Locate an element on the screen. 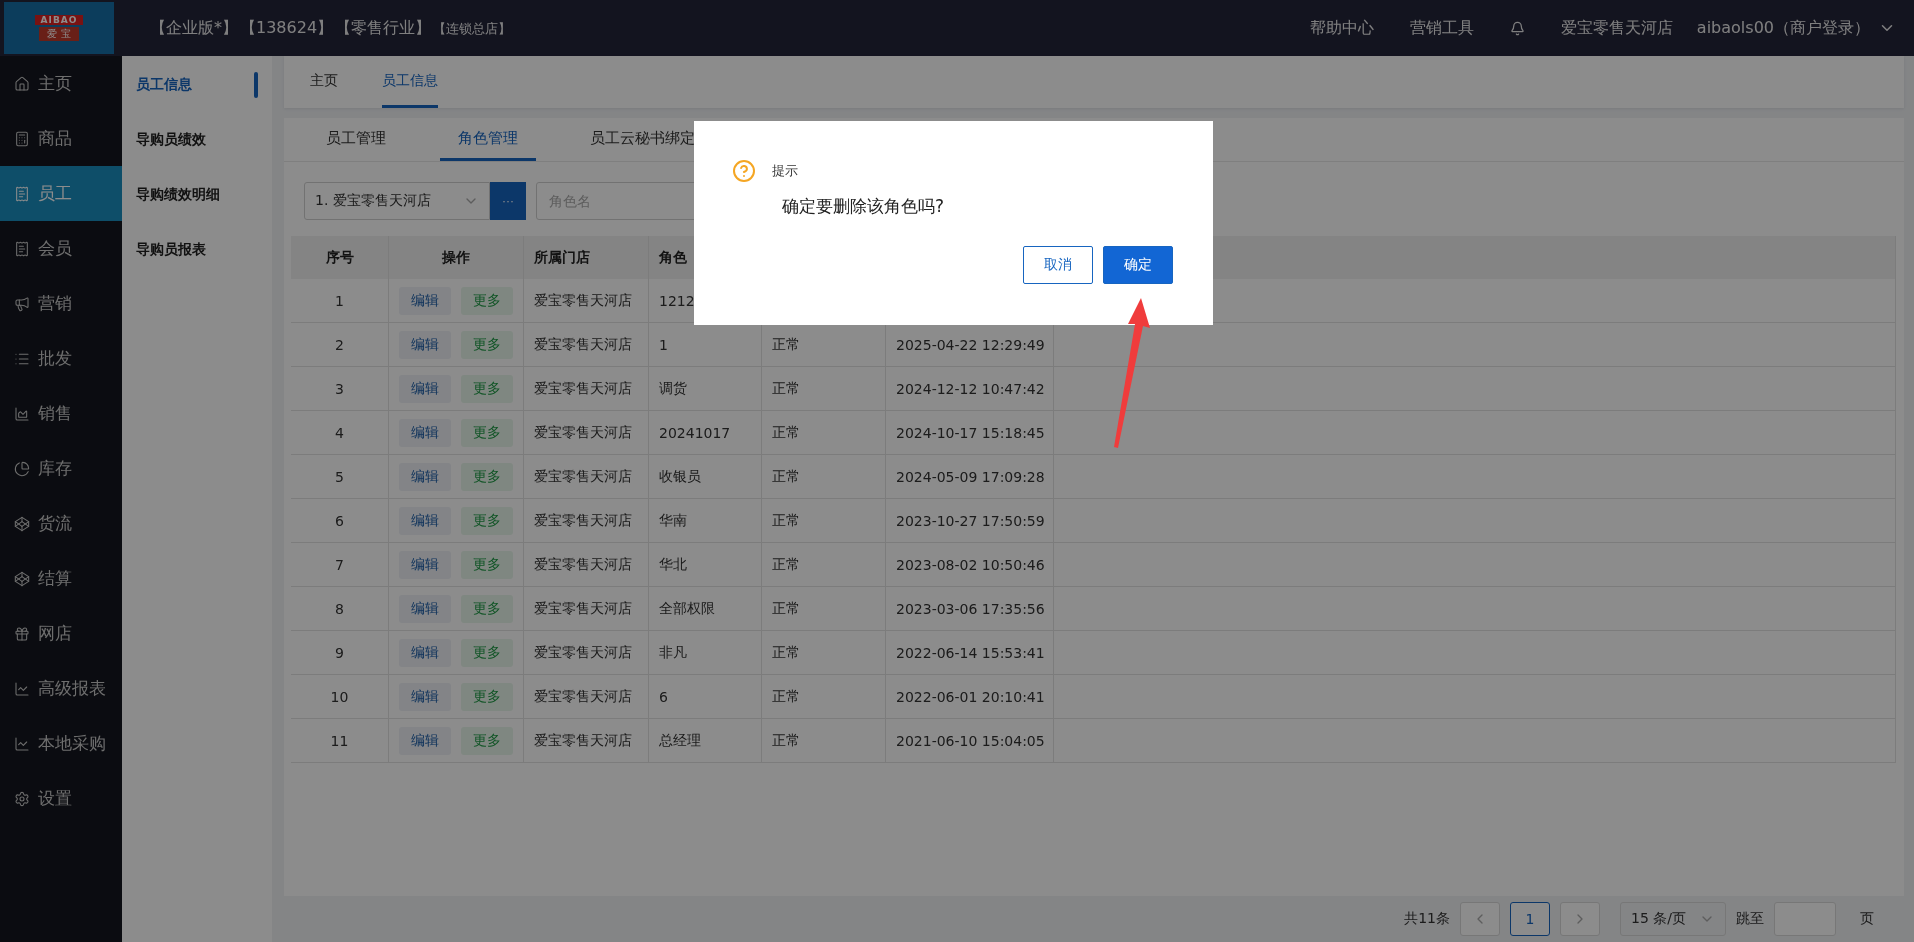  sidebar-item: 设置 is located at coordinates (61, 798).